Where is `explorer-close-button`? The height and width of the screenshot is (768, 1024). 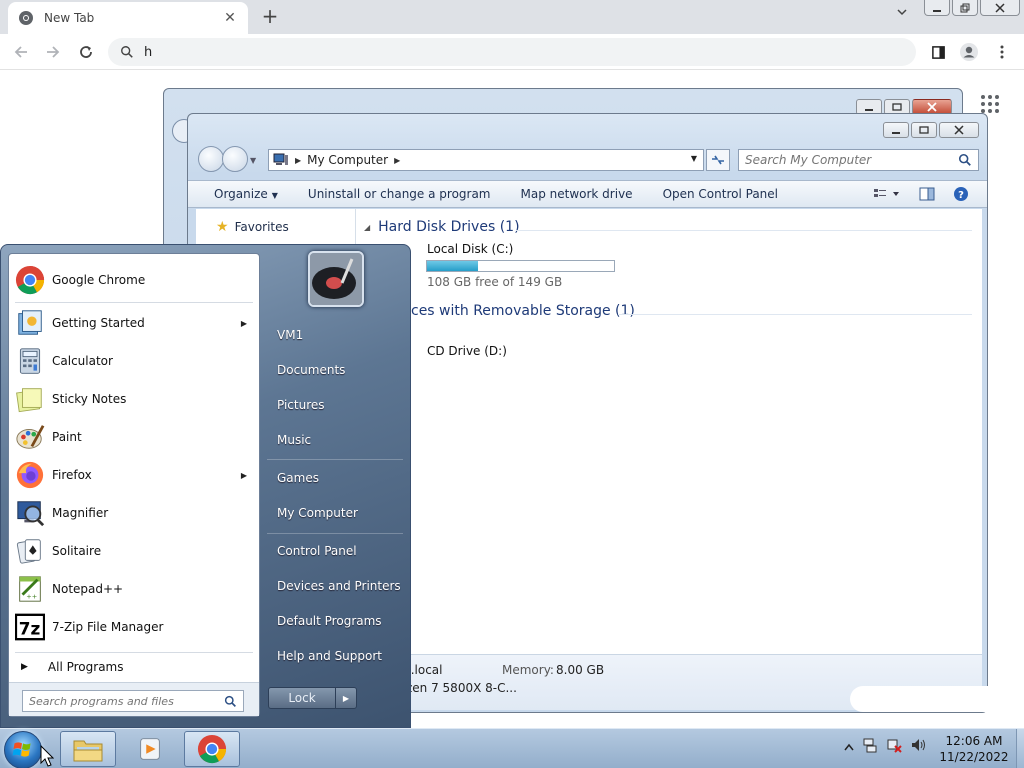
explorer-close-button is located at coordinates (959, 130).